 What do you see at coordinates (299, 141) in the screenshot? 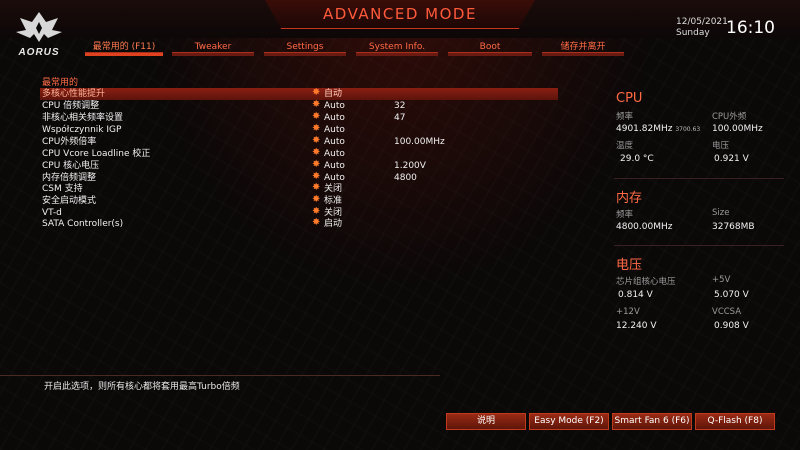
I see `setting-row-bclk: CPU外频倍率 ✸ Auto 100.00MHz` at bounding box center [299, 141].